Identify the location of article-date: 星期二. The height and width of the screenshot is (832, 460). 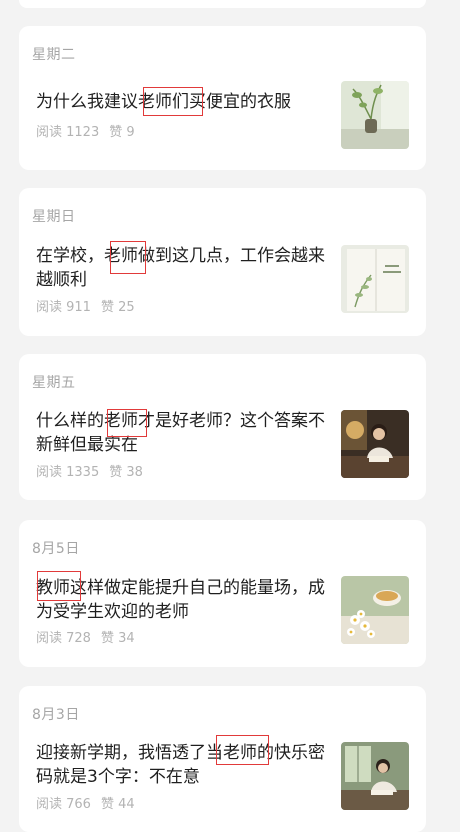
(54, 55).